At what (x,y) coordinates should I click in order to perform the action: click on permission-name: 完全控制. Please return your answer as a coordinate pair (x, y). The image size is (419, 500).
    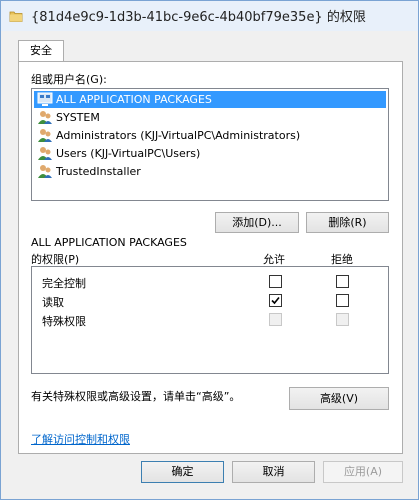
    Looking at the image, I should click on (64, 283).